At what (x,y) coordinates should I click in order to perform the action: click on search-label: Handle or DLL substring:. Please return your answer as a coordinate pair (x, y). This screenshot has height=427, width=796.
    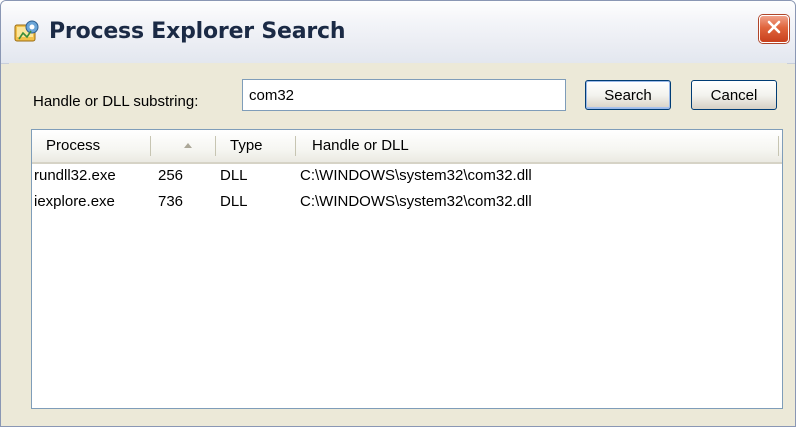
    Looking at the image, I should click on (116, 101).